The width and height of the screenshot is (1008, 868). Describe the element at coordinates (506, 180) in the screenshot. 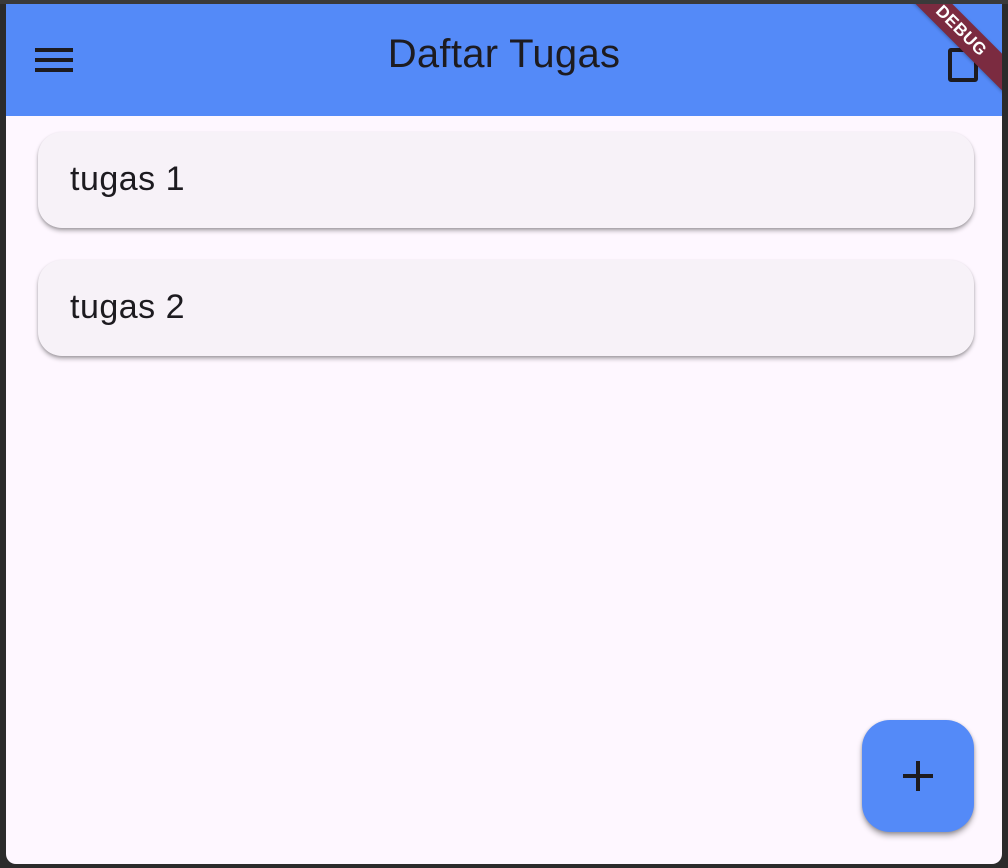

I see `task-card: tugas 1` at that location.